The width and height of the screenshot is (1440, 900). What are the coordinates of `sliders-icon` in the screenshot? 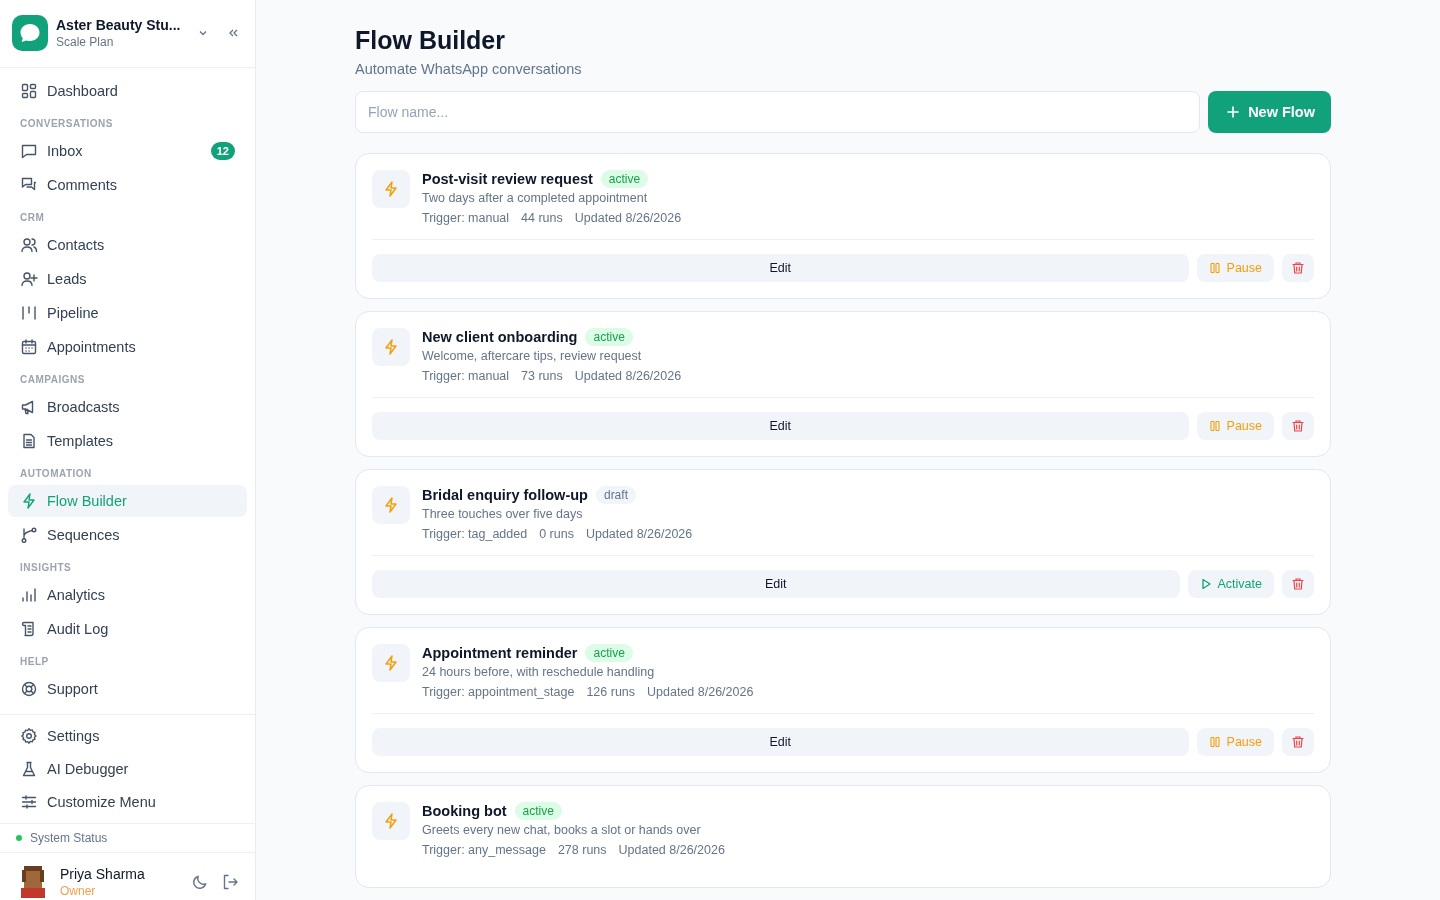 It's located at (29, 802).